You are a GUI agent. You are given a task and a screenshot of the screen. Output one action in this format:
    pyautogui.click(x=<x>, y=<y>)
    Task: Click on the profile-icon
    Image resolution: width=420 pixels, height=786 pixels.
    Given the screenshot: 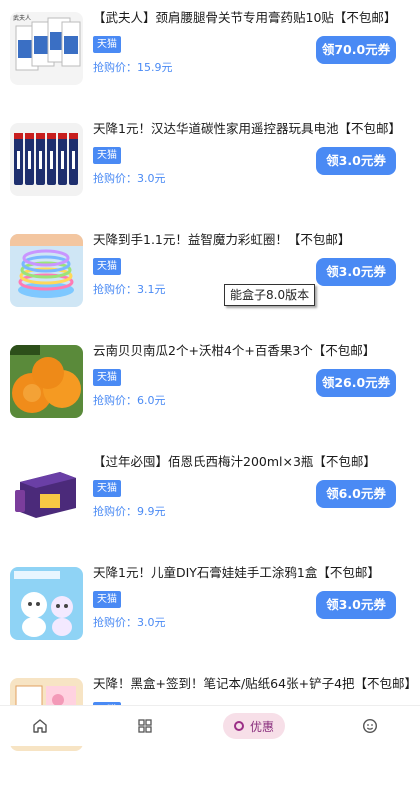 What is the action you would take?
    pyautogui.click(x=370, y=726)
    